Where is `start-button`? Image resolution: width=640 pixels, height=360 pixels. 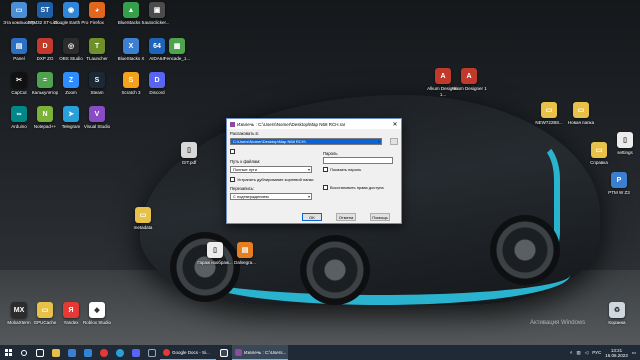 start-button is located at coordinates (8, 352).